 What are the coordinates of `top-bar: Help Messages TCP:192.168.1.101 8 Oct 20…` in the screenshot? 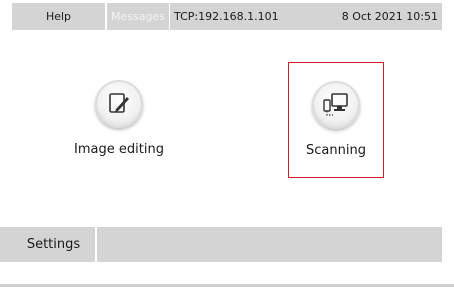 It's located at (227, 16).